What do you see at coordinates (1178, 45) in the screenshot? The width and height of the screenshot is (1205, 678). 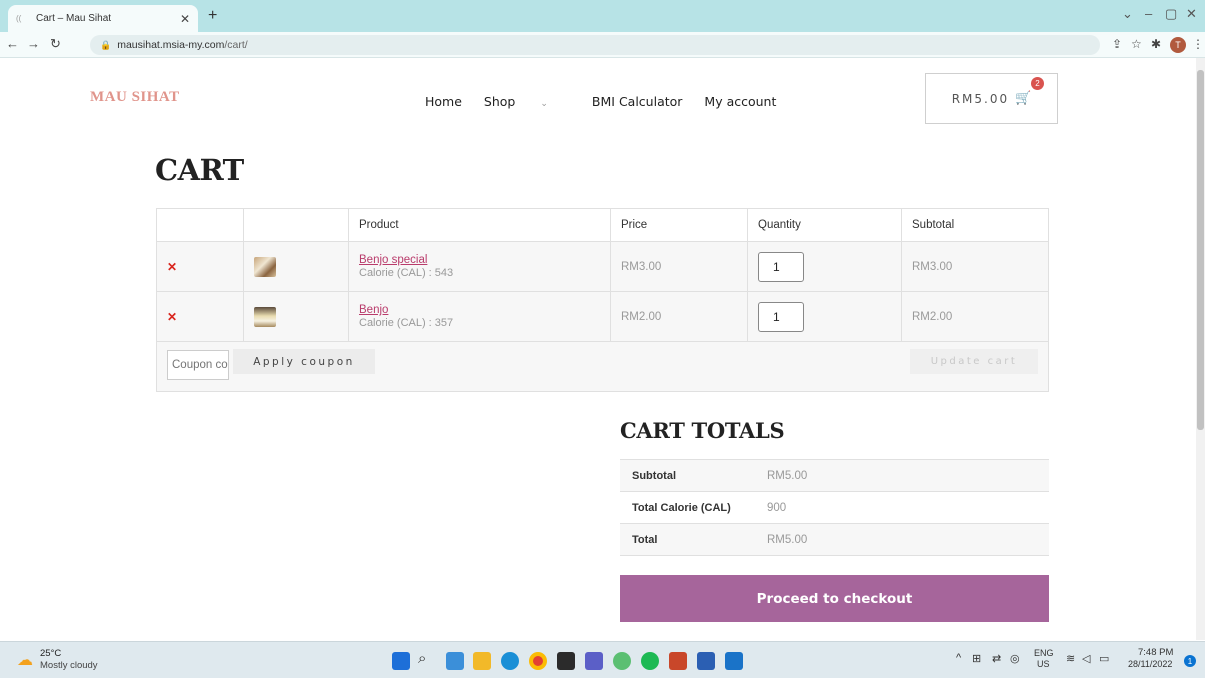 I see `profile-avatar: T` at bounding box center [1178, 45].